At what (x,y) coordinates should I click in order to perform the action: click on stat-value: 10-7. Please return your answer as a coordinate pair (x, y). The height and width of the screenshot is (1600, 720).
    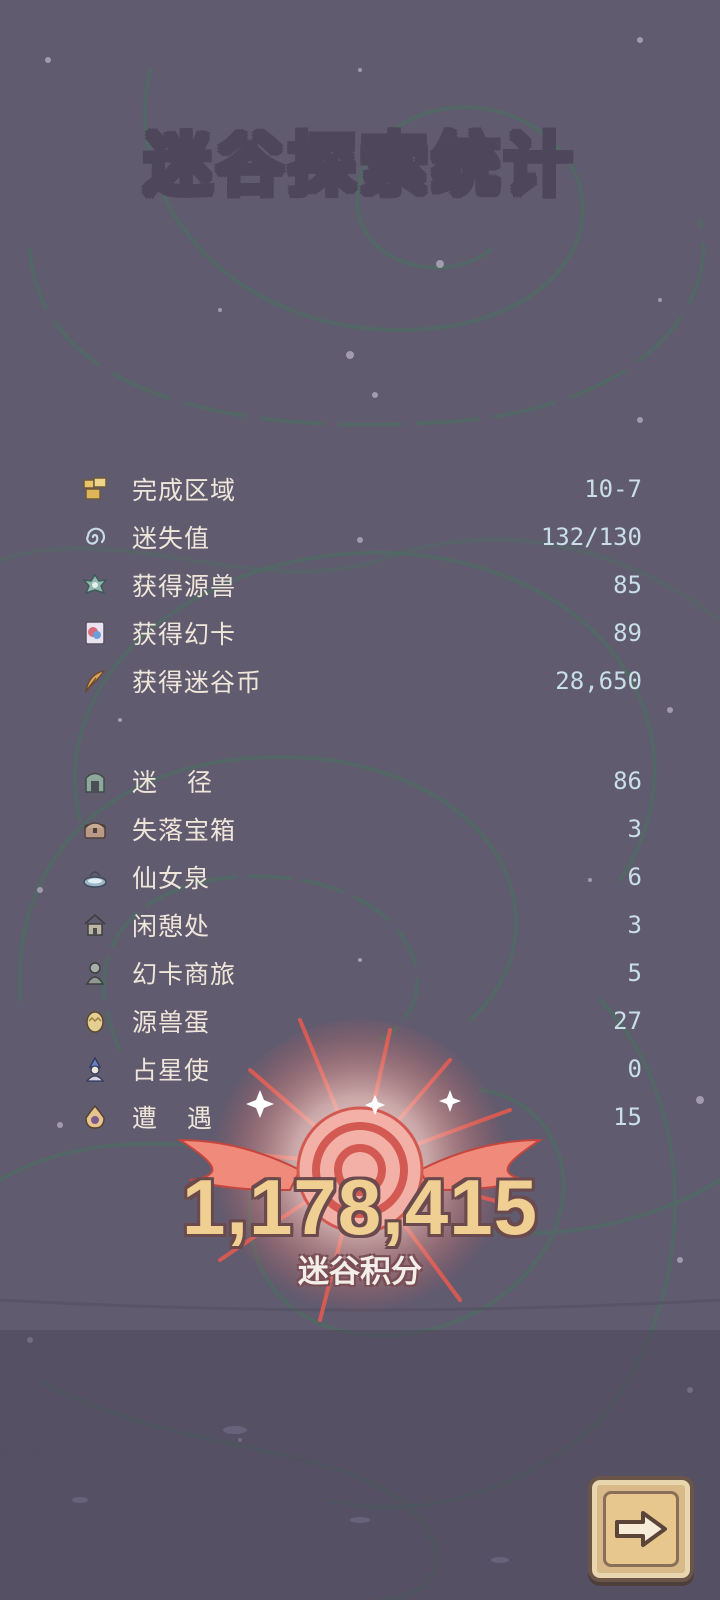
    Looking at the image, I should click on (613, 489).